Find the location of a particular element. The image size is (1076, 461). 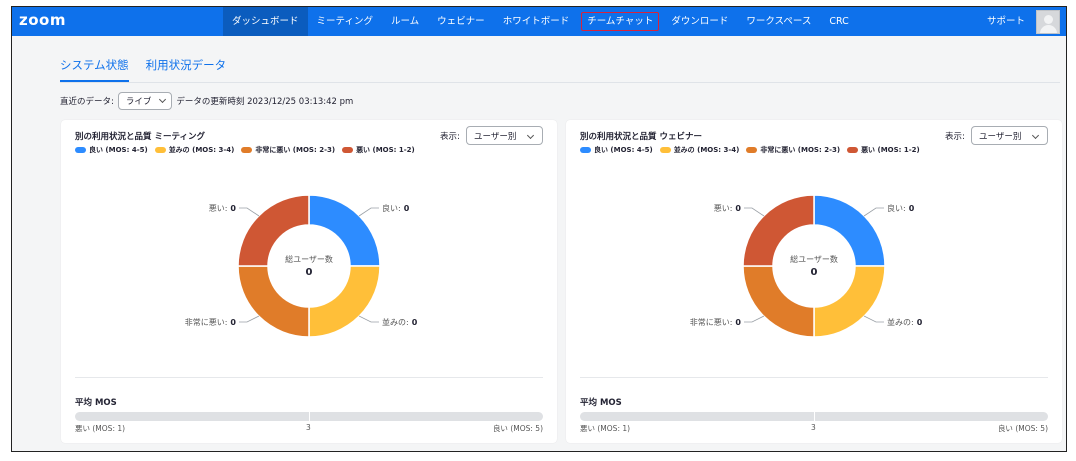

nav-workspaces: ワークスペース is located at coordinates (778, 21).